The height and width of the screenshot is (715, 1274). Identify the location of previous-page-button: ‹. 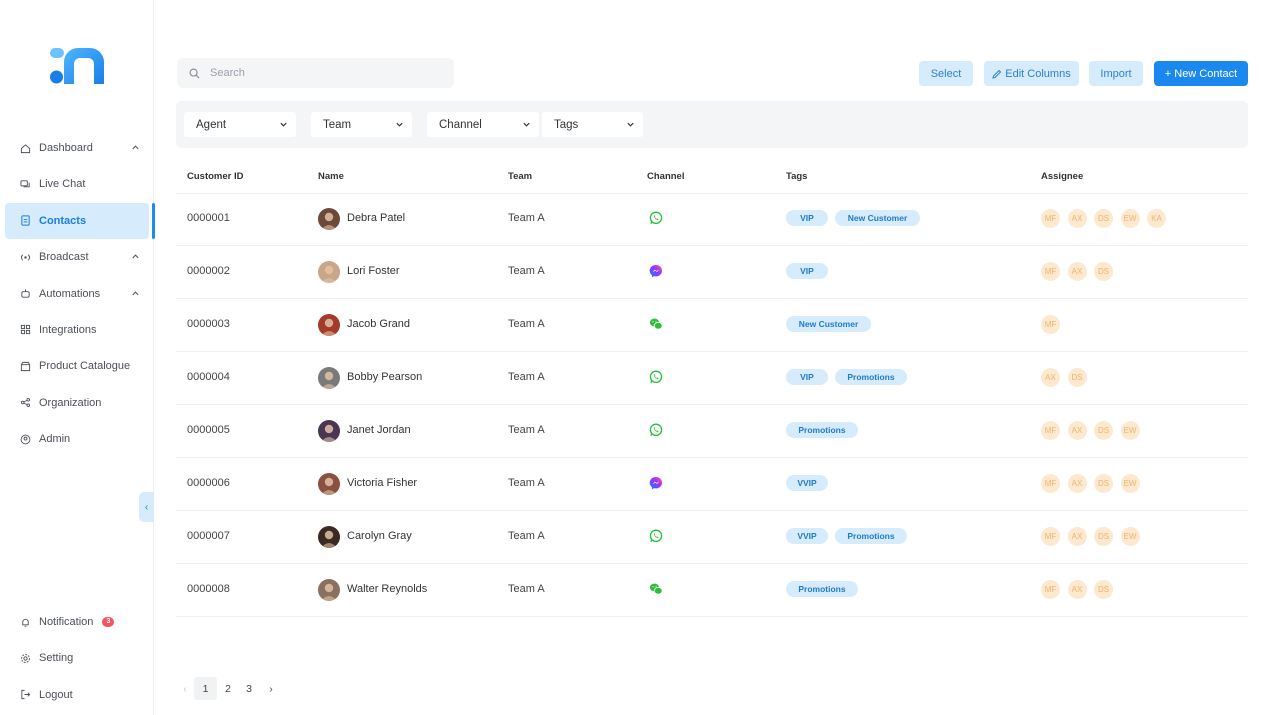
(185, 688).